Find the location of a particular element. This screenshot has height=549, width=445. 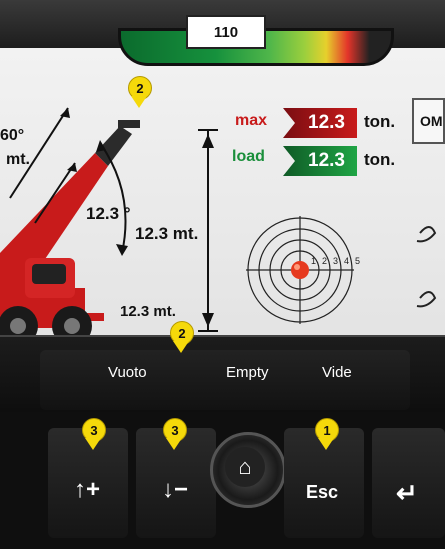

enter-button: ↵ is located at coordinates (408, 483).